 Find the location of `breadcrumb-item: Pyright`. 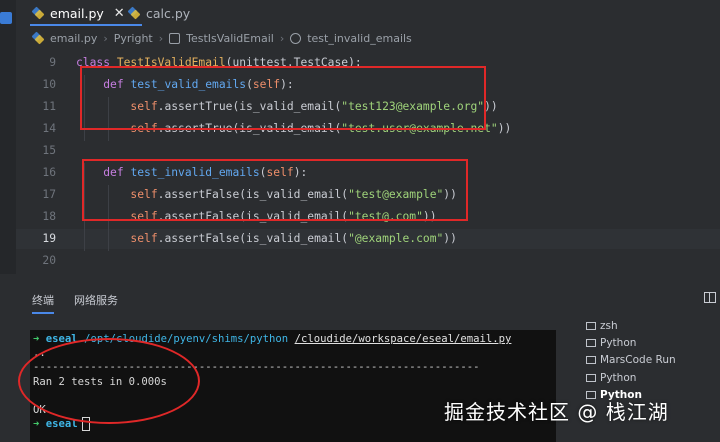

breadcrumb-item: Pyright is located at coordinates (133, 38).